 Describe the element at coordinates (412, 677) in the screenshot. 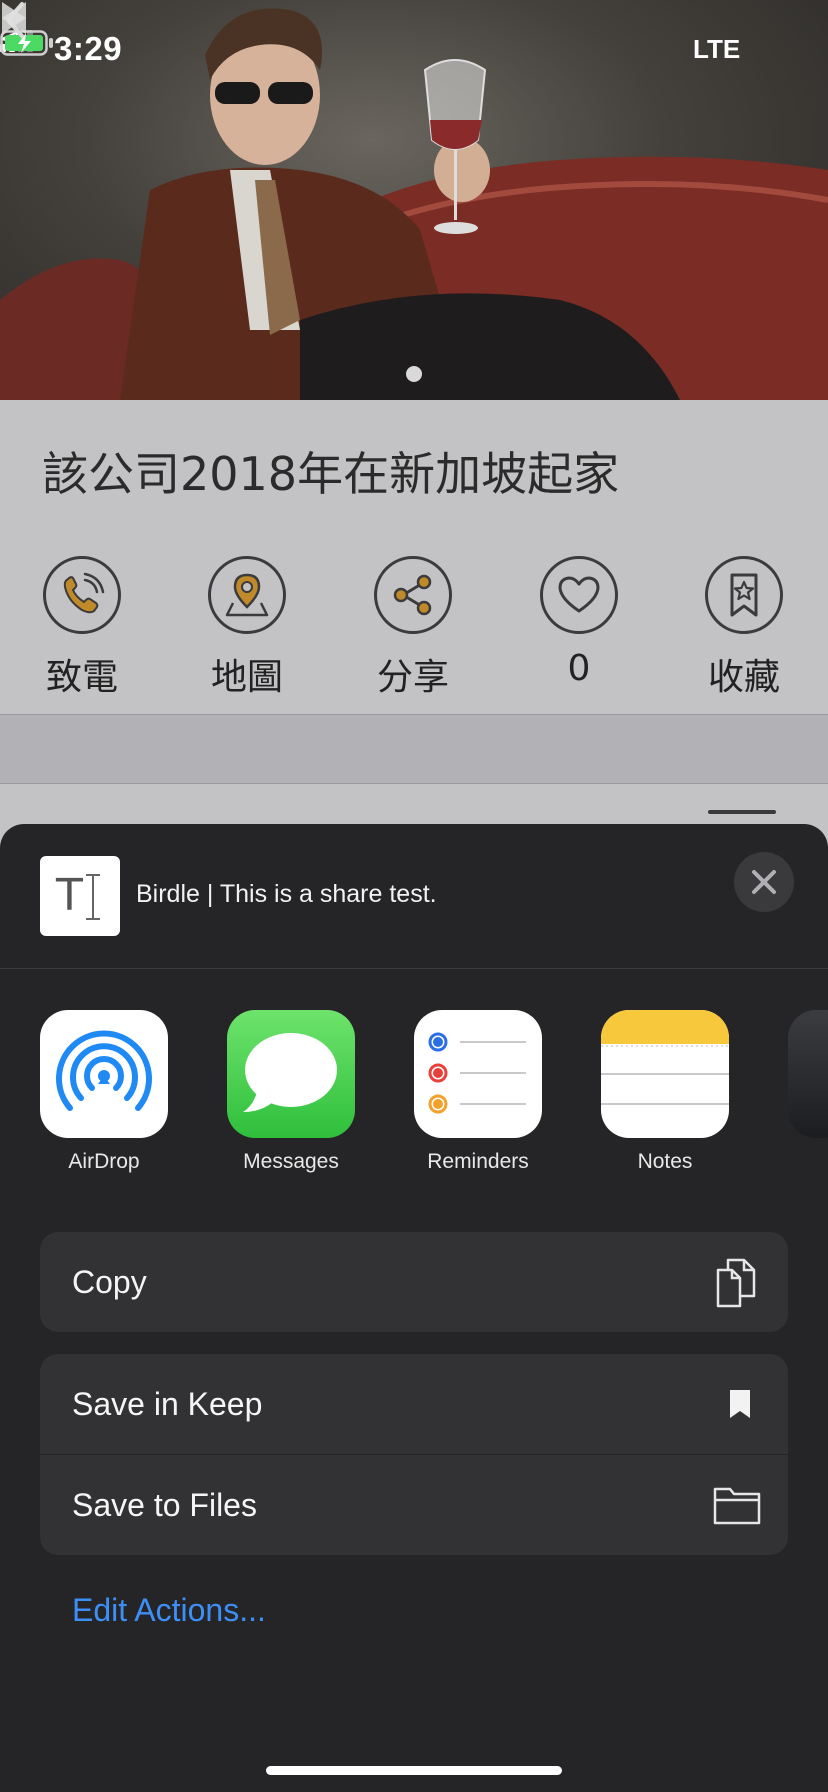

I see `share-label: 分享` at that location.